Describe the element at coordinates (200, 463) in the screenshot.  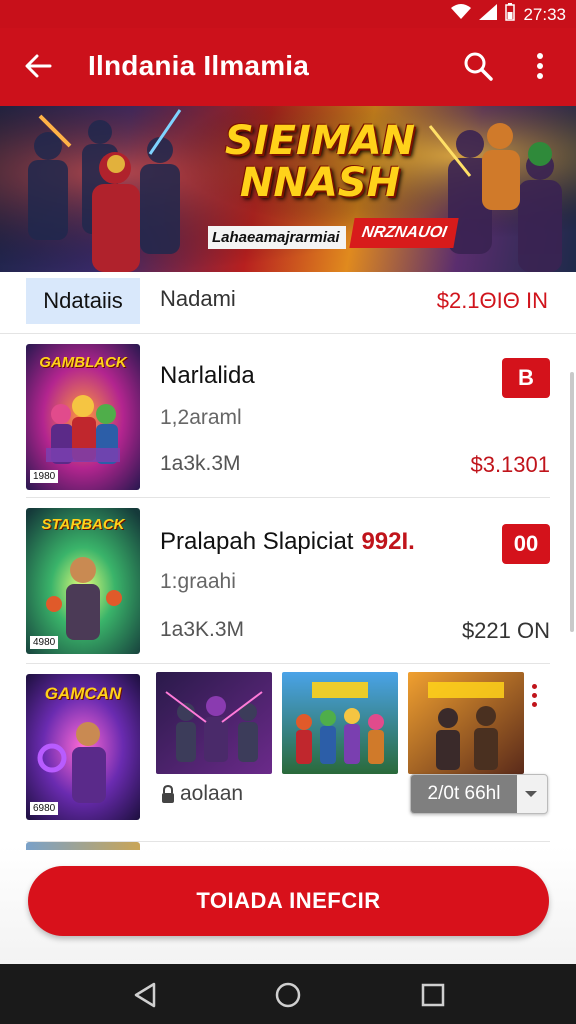
I see `item-meta: 1a3k.3M` at that location.